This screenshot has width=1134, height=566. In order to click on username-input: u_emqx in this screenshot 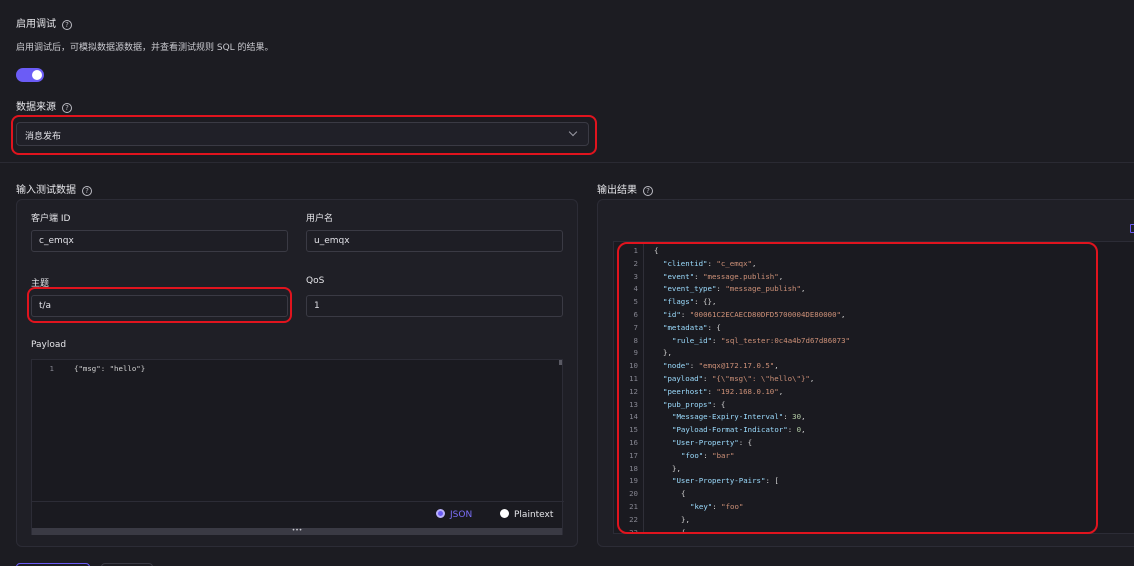, I will do `click(434, 241)`.